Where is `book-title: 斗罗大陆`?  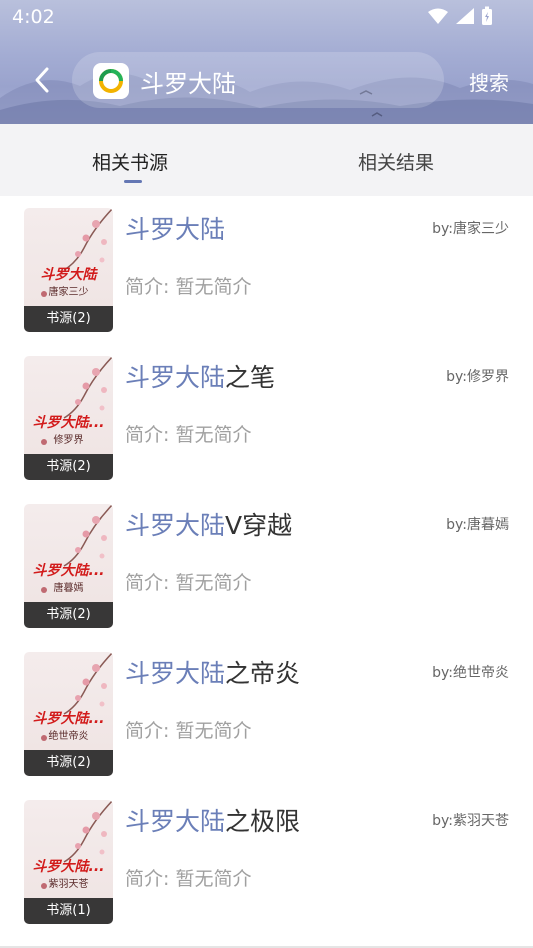
book-title: 斗罗大陆 is located at coordinates (175, 228).